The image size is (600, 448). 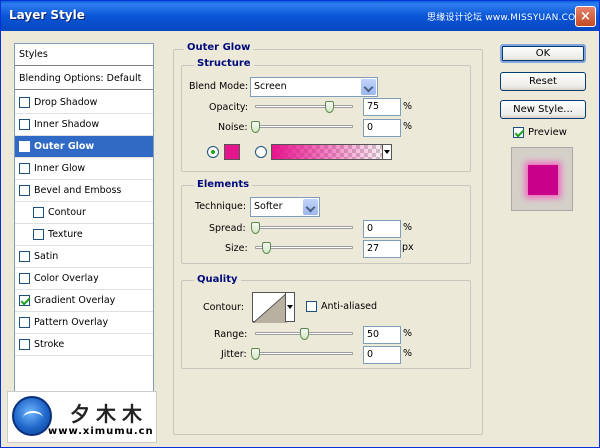 What do you see at coordinates (75, 300) in the screenshot?
I see `style-item-label: Gradient Overlay` at bounding box center [75, 300].